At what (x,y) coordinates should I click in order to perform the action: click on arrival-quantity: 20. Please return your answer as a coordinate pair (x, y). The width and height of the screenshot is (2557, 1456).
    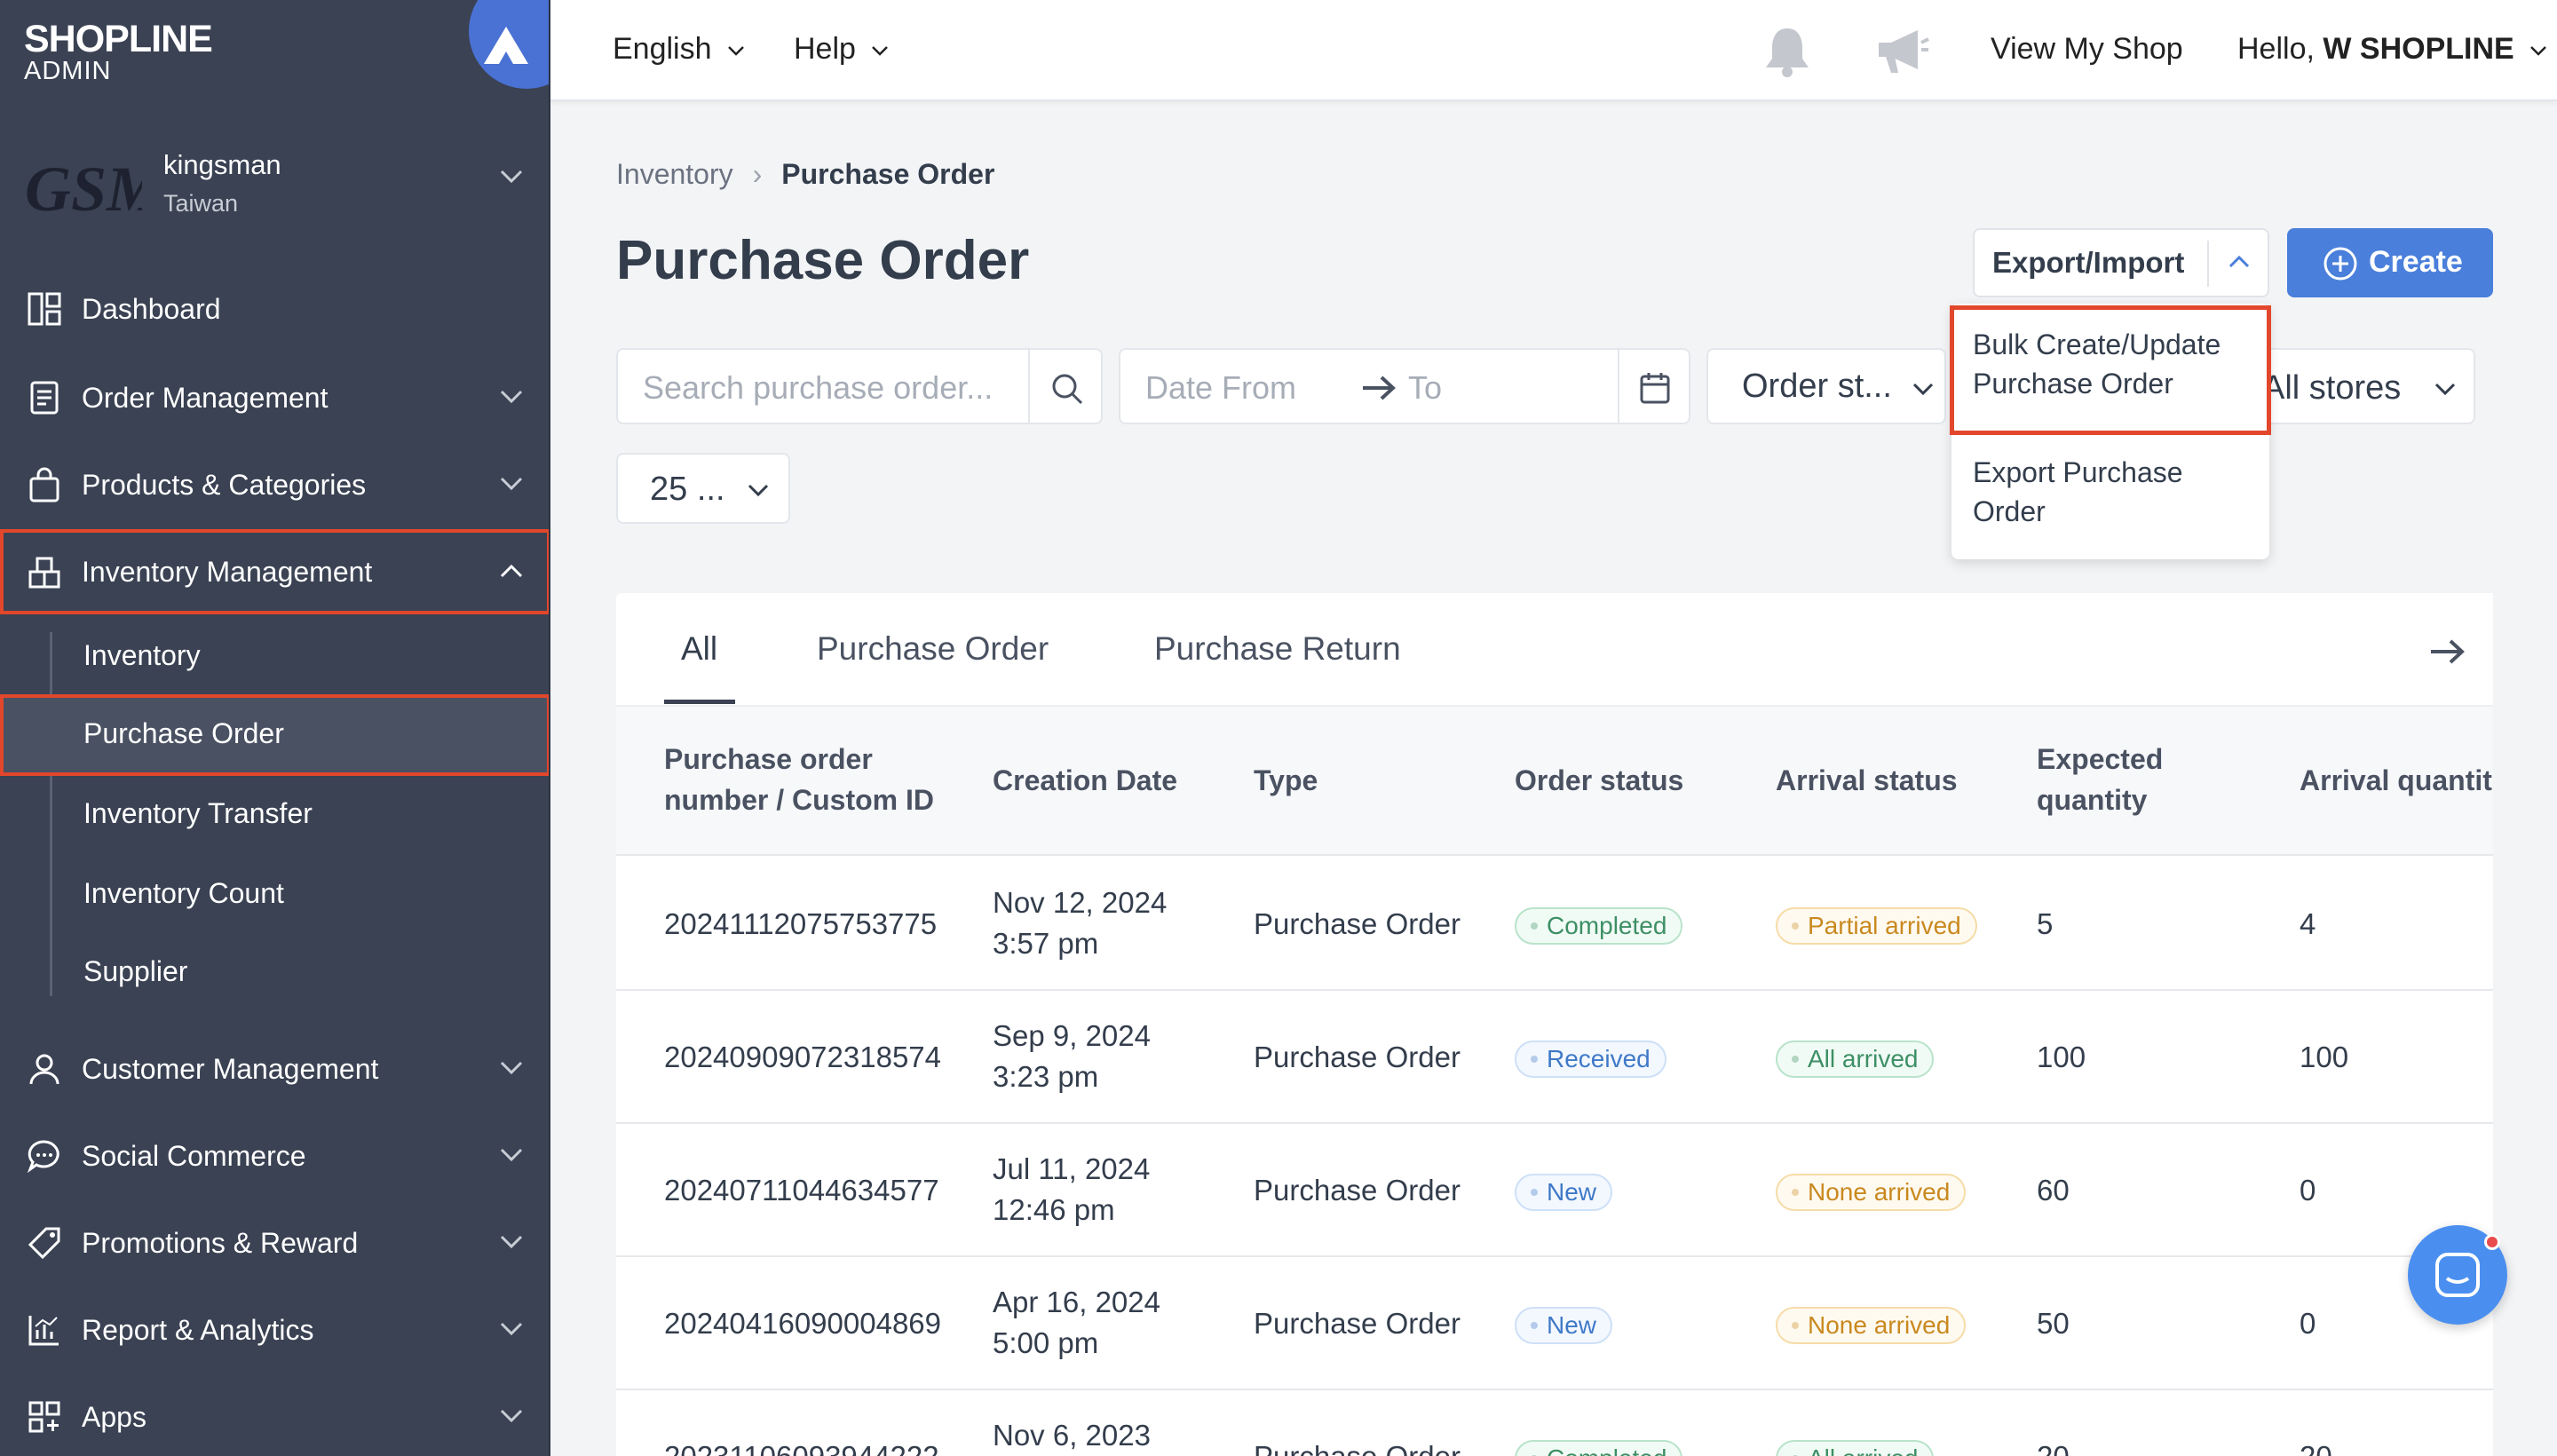
    Looking at the image, I should click on (2316, 1446).